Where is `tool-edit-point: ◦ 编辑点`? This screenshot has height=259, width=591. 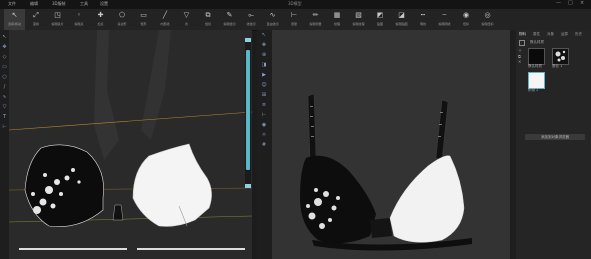 tool-edit-point: ◦ 编辑点 is located at coordinates (79, 19).